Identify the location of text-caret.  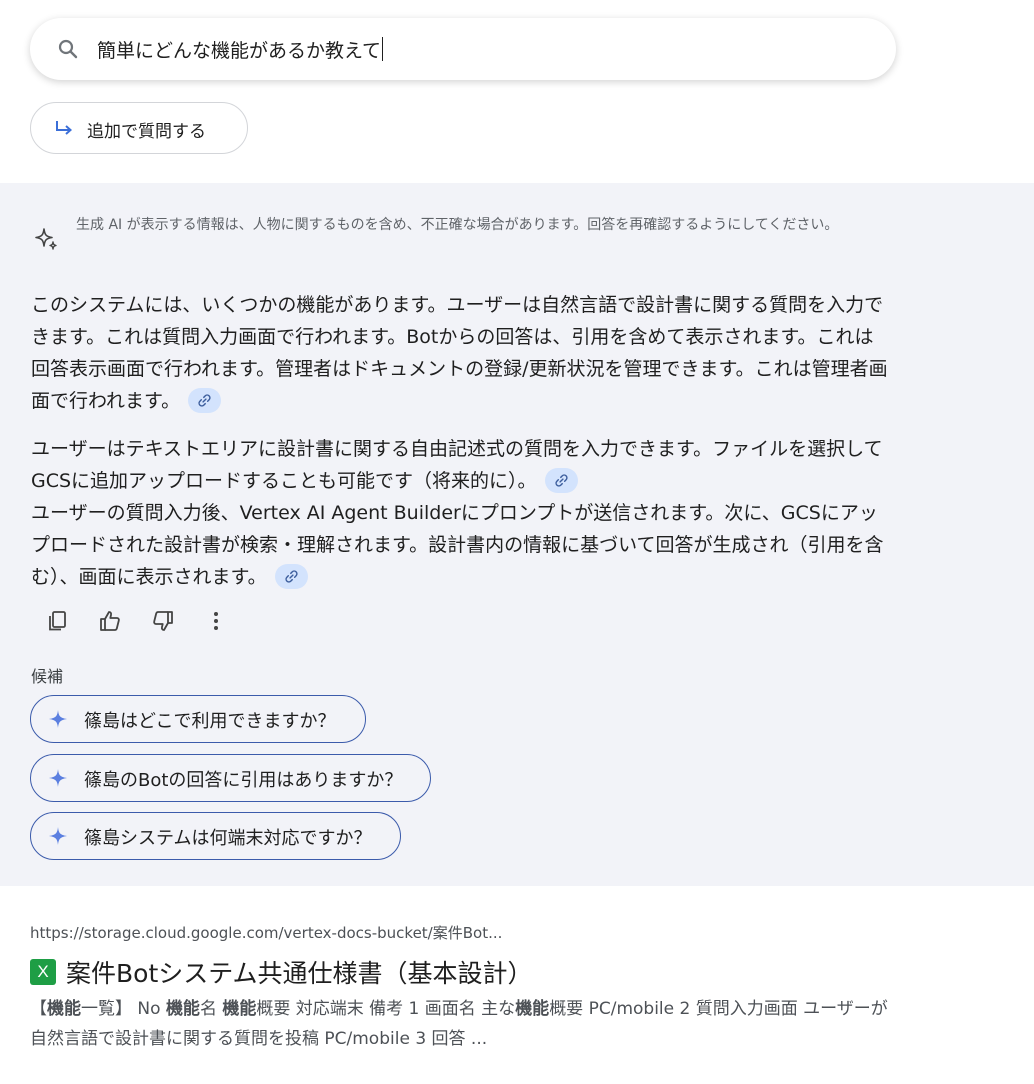
(383, 49).